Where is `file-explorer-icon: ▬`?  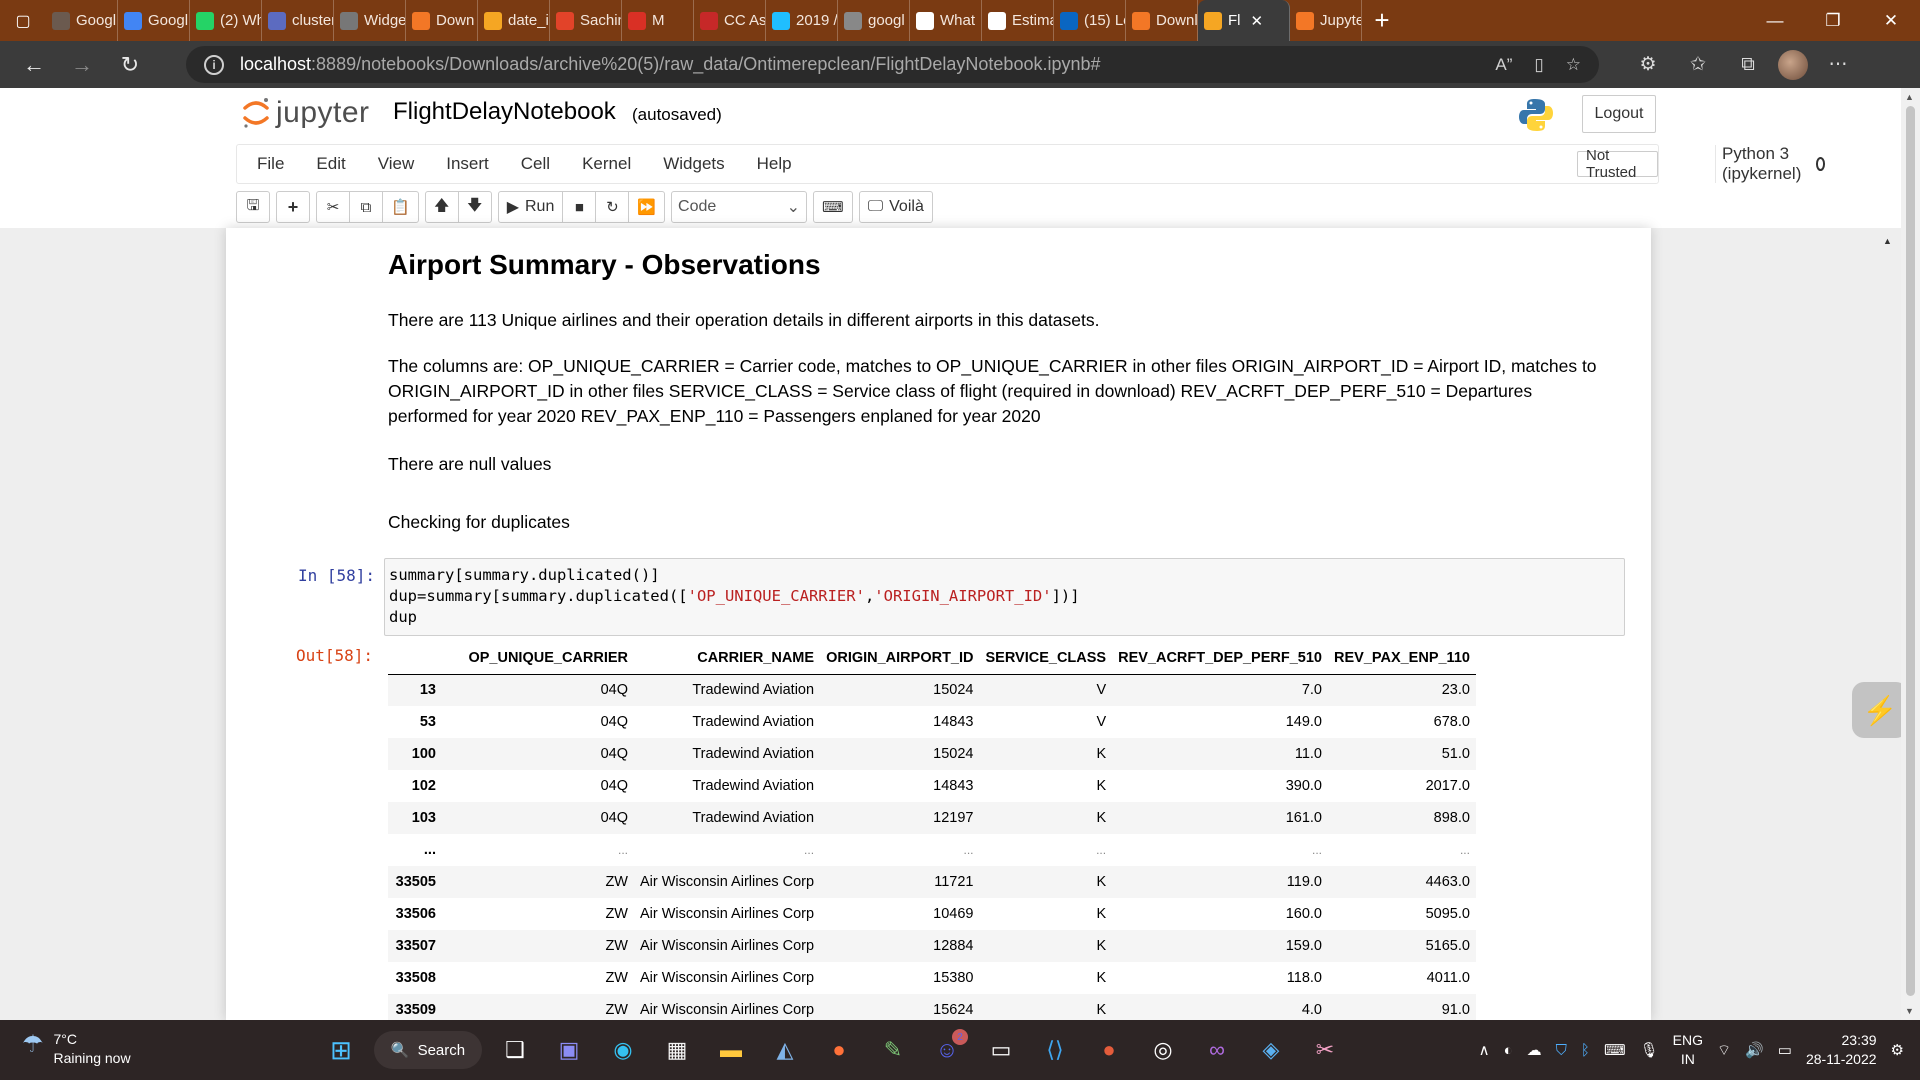
file-explorer-icon: ▬ is located at coordinates (731, 1050).